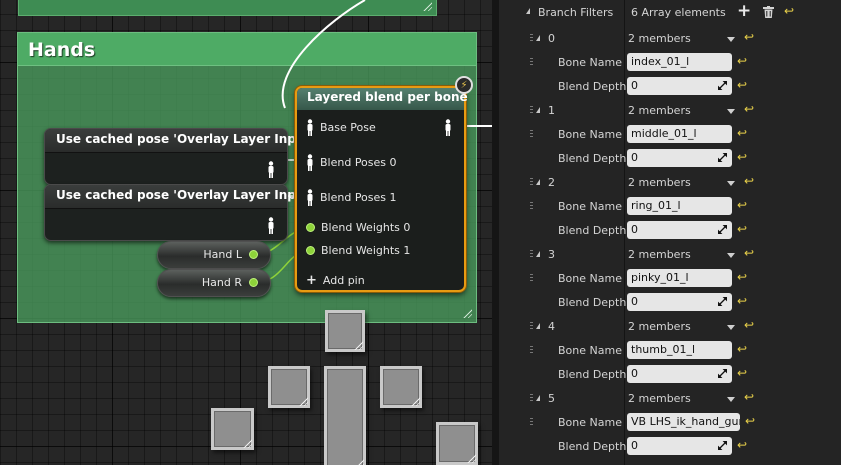  Describe the element at coordinates (683, 422) in the screenshot. I see `bone-name-field: VB LHS_ik_hand_gun` at that location.